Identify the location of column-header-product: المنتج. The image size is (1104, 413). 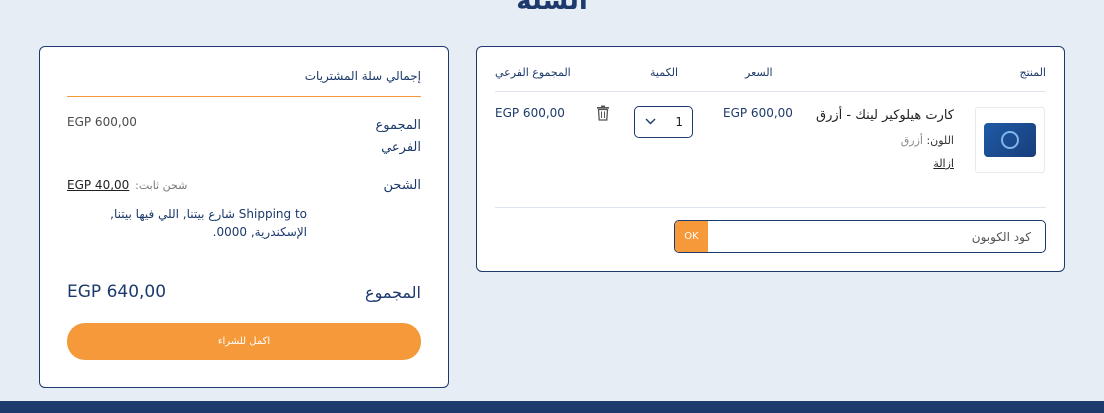
(1032, 72).